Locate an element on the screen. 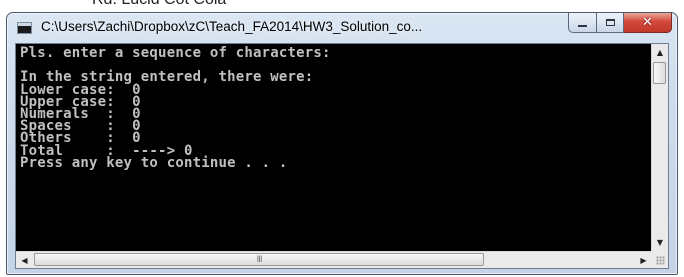 Image resolution: width=684 pixels, height=277 pixels. close-button: ✕ is located at coordinates (648, 23).